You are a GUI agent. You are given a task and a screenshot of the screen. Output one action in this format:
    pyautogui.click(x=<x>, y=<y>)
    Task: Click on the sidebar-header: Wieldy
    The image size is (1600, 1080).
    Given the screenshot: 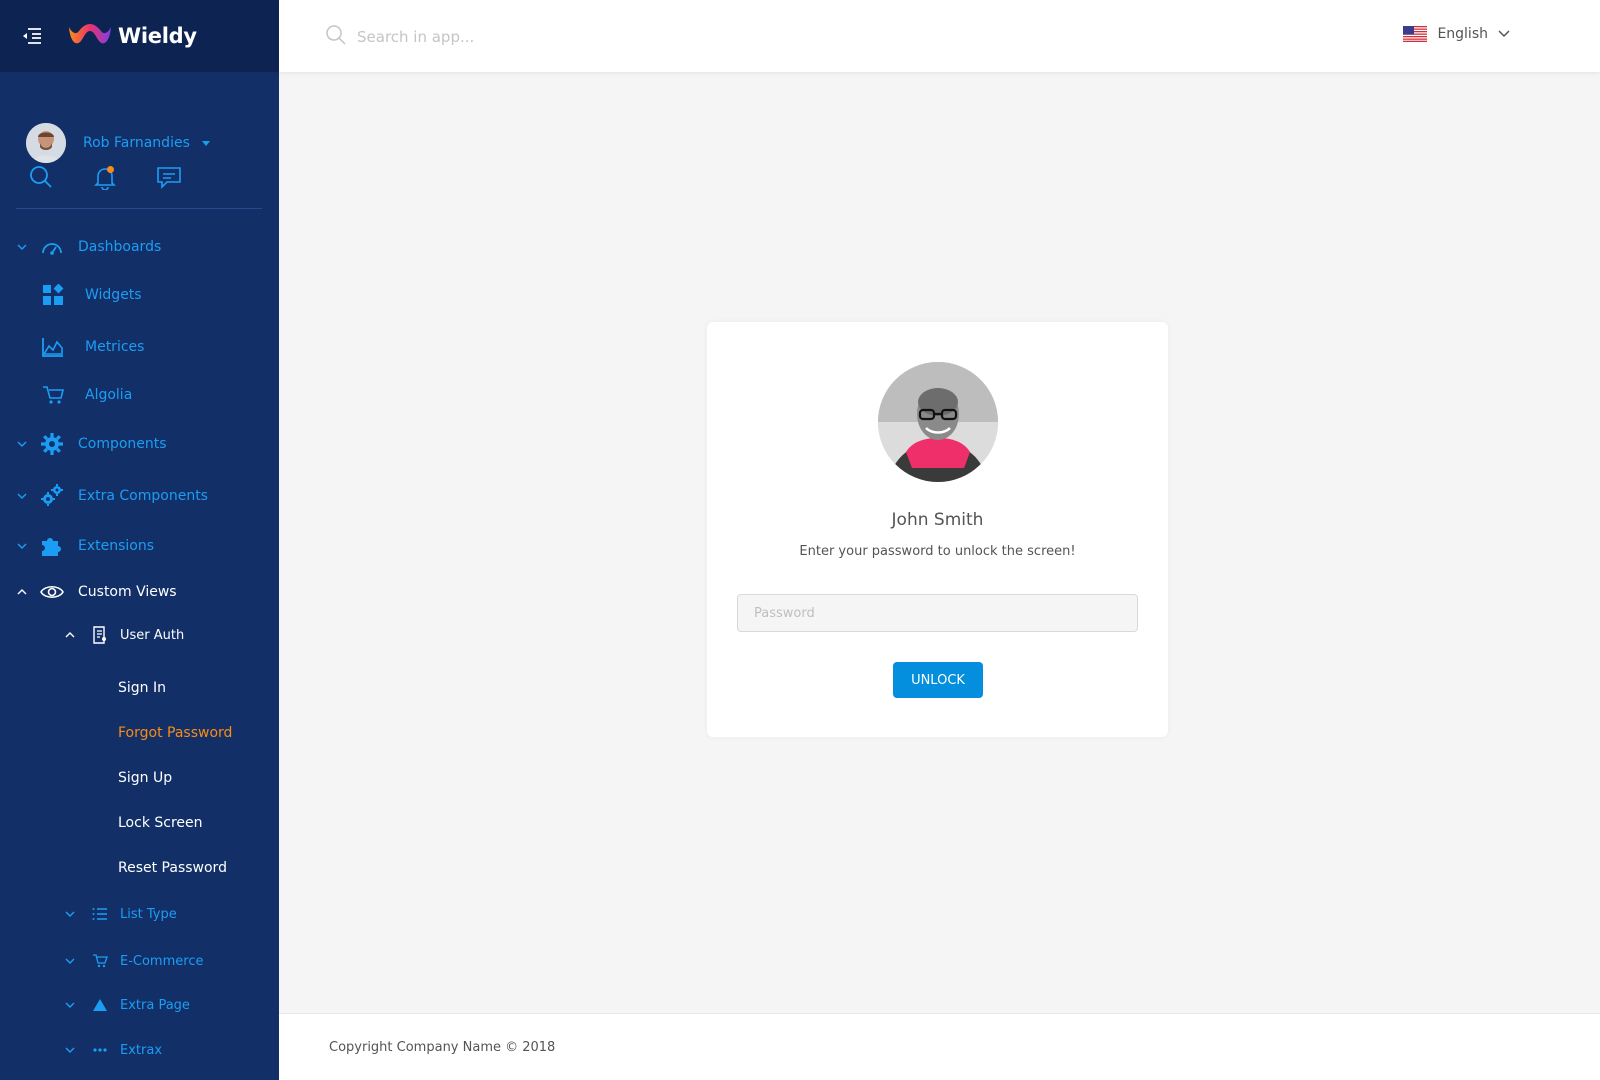 What is the action you would take?
    pyautogui.click(x=139, y=36)
    